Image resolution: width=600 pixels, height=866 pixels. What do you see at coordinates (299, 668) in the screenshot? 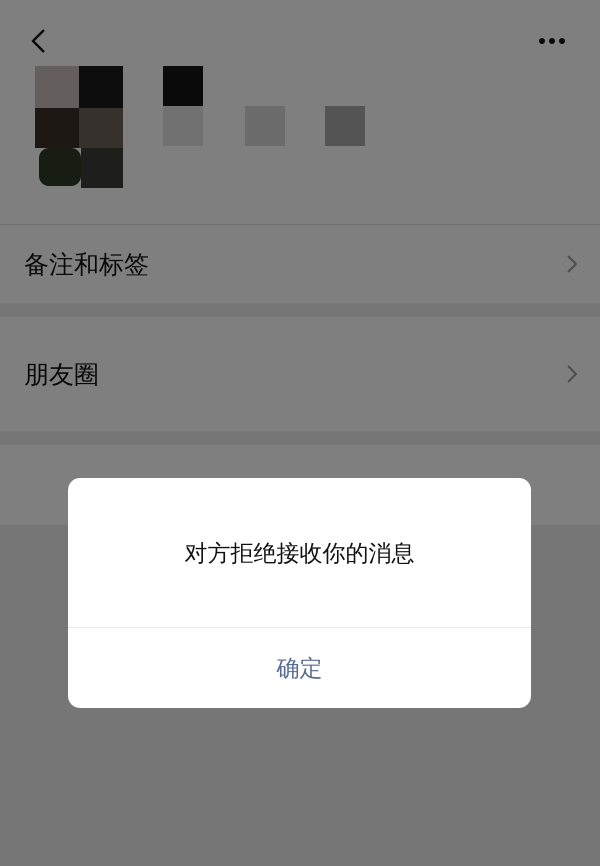
I see `confirm-button: 确定` at bounding box center [299, 668].